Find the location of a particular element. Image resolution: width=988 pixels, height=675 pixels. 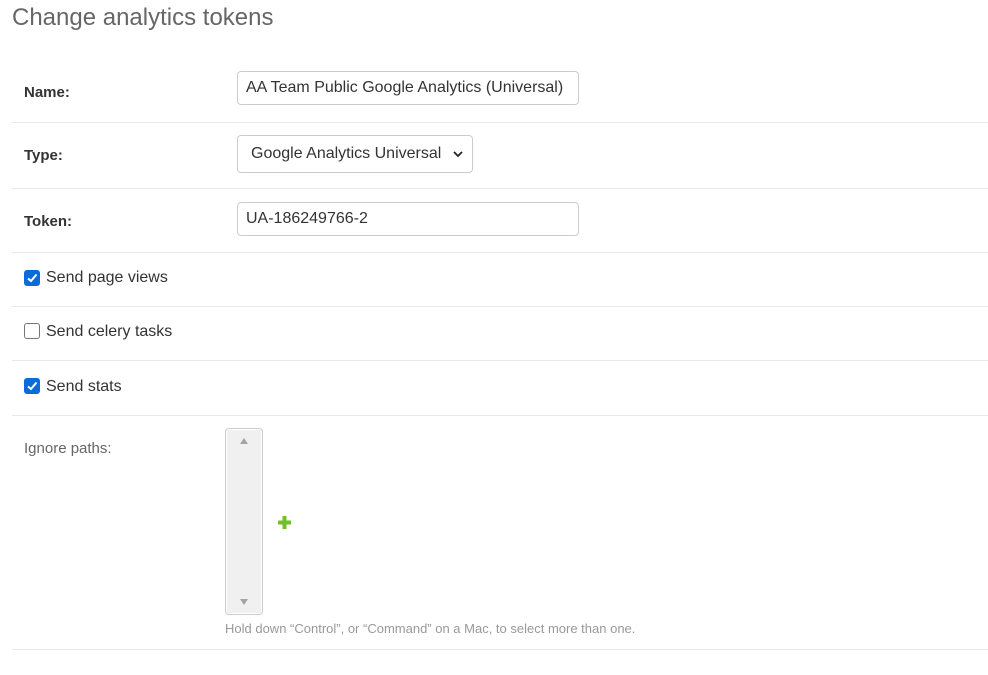

scroll-down-arrow-icon is located at coordinates (244, 602).